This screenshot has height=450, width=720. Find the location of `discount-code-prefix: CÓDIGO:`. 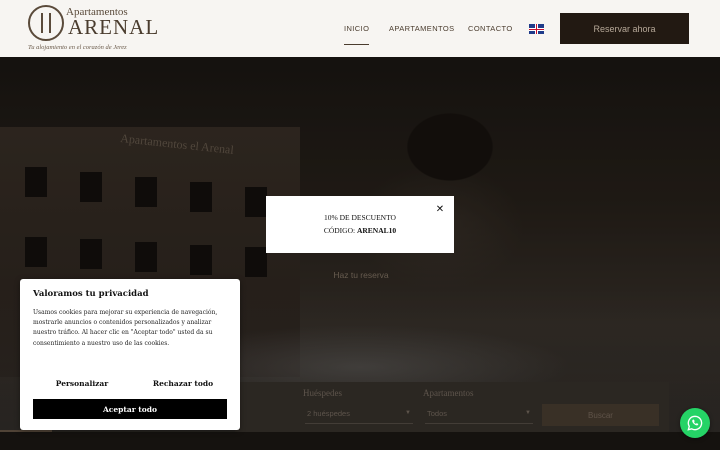

discount-code-prefix: CÓDIGO: is located at coordinates (340, 230).